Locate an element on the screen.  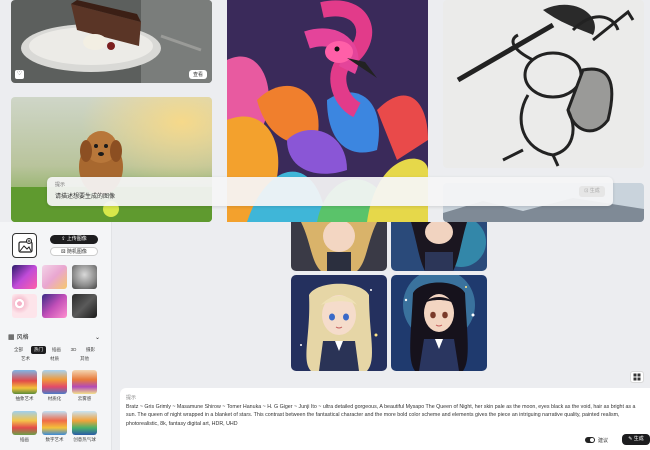
anime-girl-blonde is located at coordinates (339, 323).